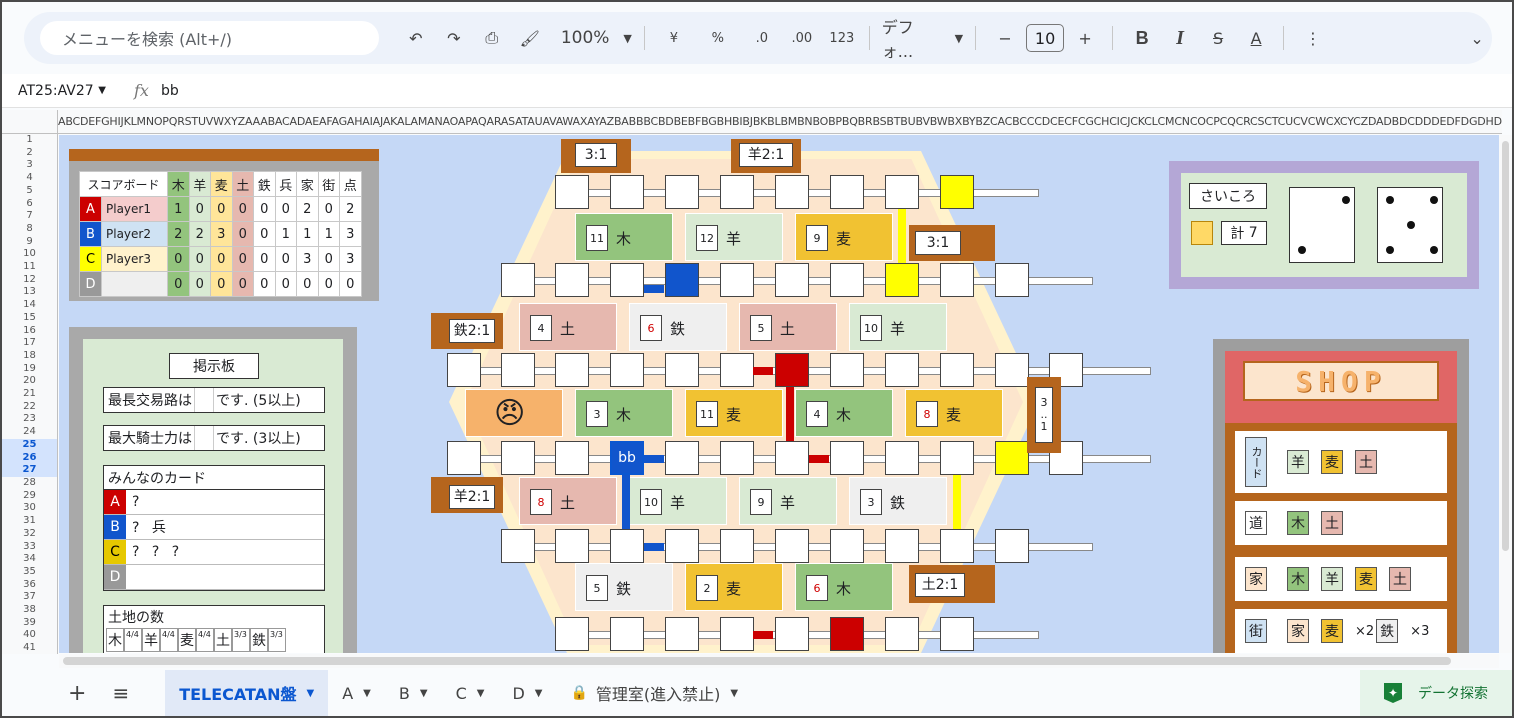 The image size is (1514, 718). Describe the element at coordinates (29, 216) in the screenshot. I see `row-number: 7` at that location.